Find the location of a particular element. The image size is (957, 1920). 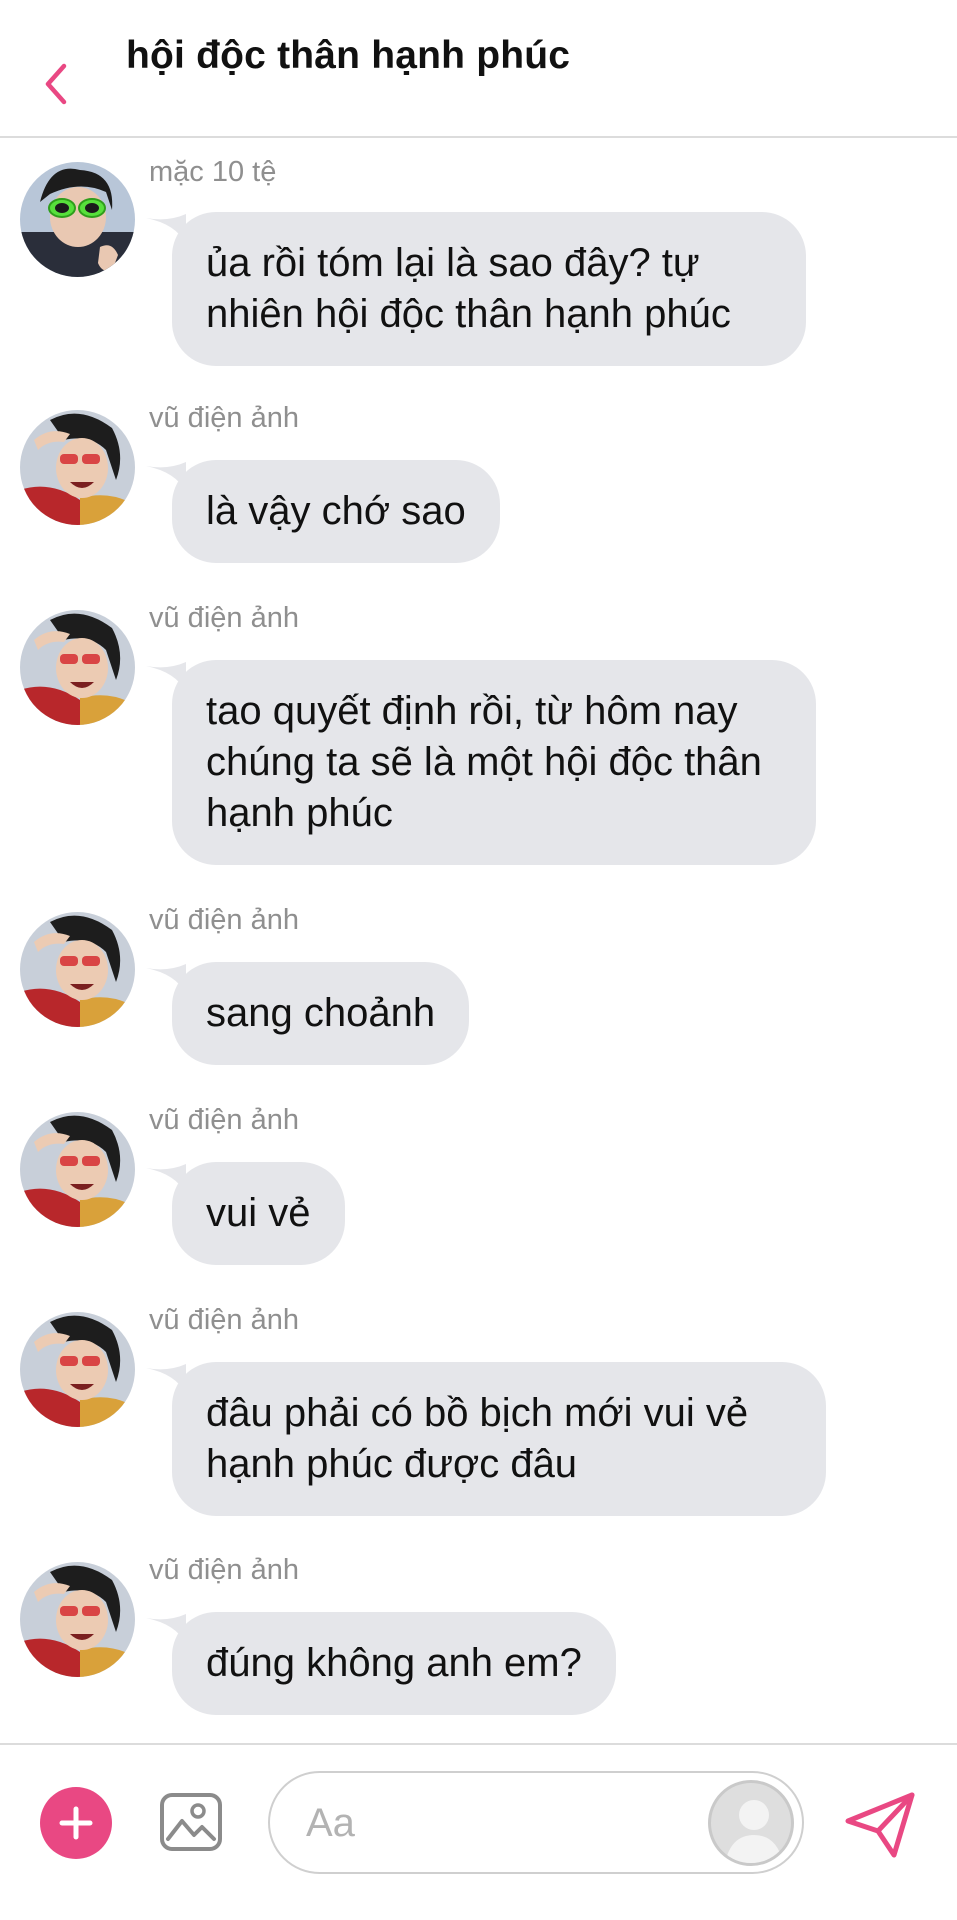

image-button is located at coordinates (191, 1822).